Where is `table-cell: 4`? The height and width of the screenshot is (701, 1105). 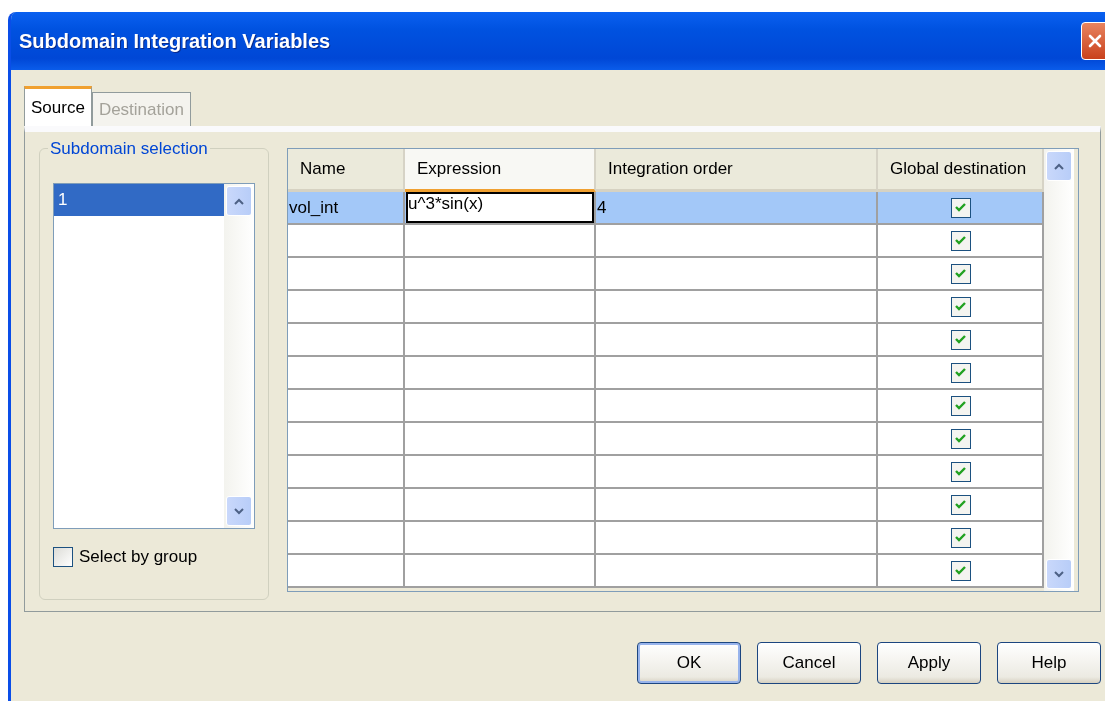 table-cell: 4 is located at coordinates (602, 207).